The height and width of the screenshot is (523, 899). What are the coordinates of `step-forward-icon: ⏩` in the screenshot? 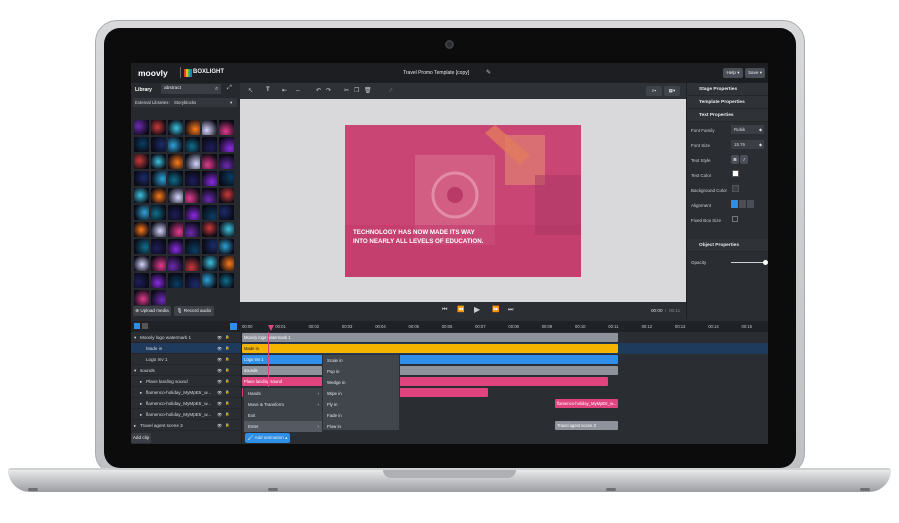 It's located at (495, 310).